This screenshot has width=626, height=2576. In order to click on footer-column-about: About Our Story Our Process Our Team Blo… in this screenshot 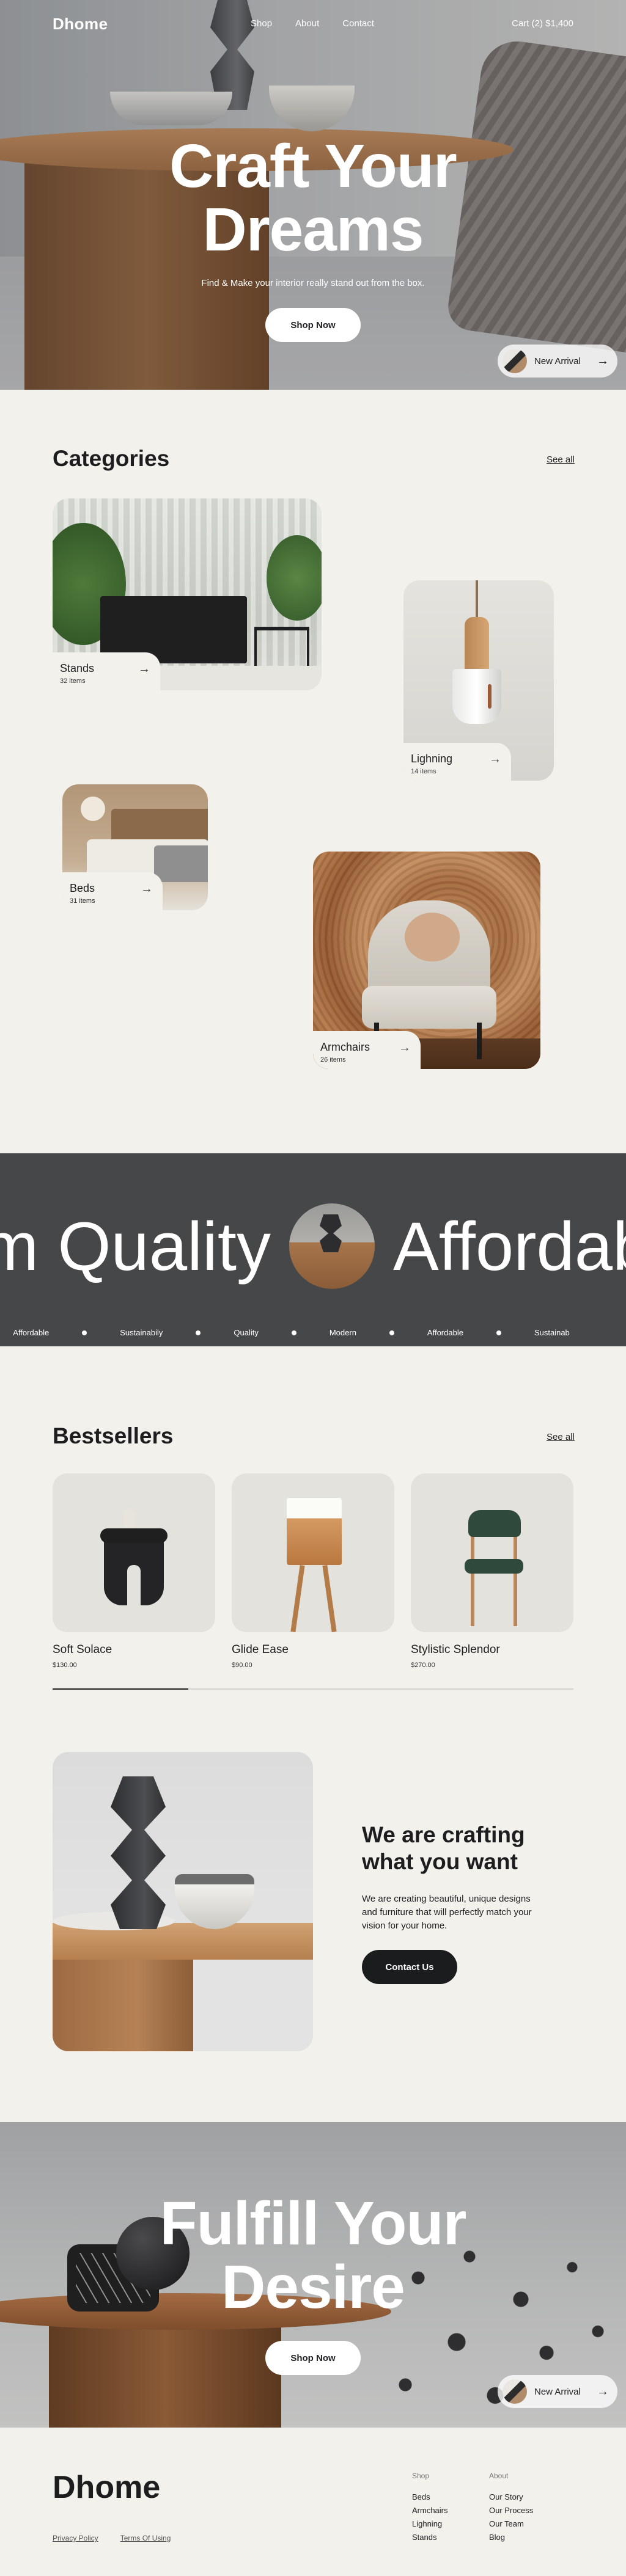, I will do `click(511, 2509)`.